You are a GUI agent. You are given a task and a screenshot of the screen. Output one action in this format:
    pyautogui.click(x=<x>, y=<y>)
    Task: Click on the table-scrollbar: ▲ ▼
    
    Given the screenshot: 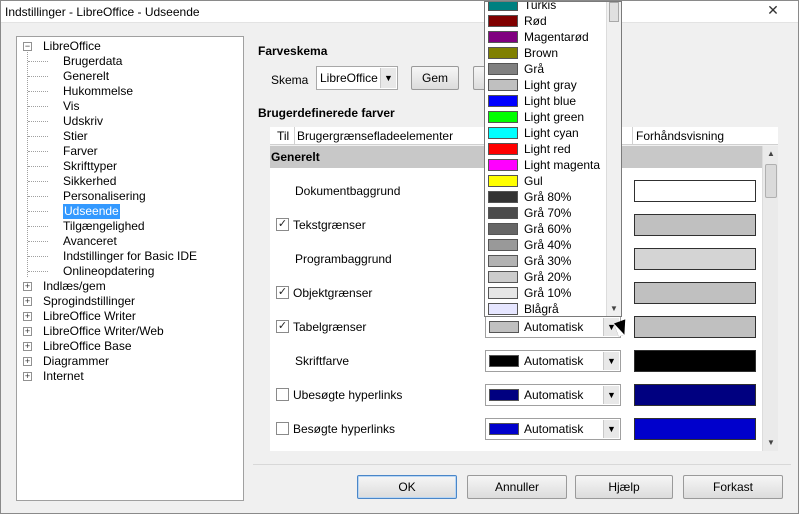 What is the action you would take?
    pyautogui.click(x=770, y=298)
    